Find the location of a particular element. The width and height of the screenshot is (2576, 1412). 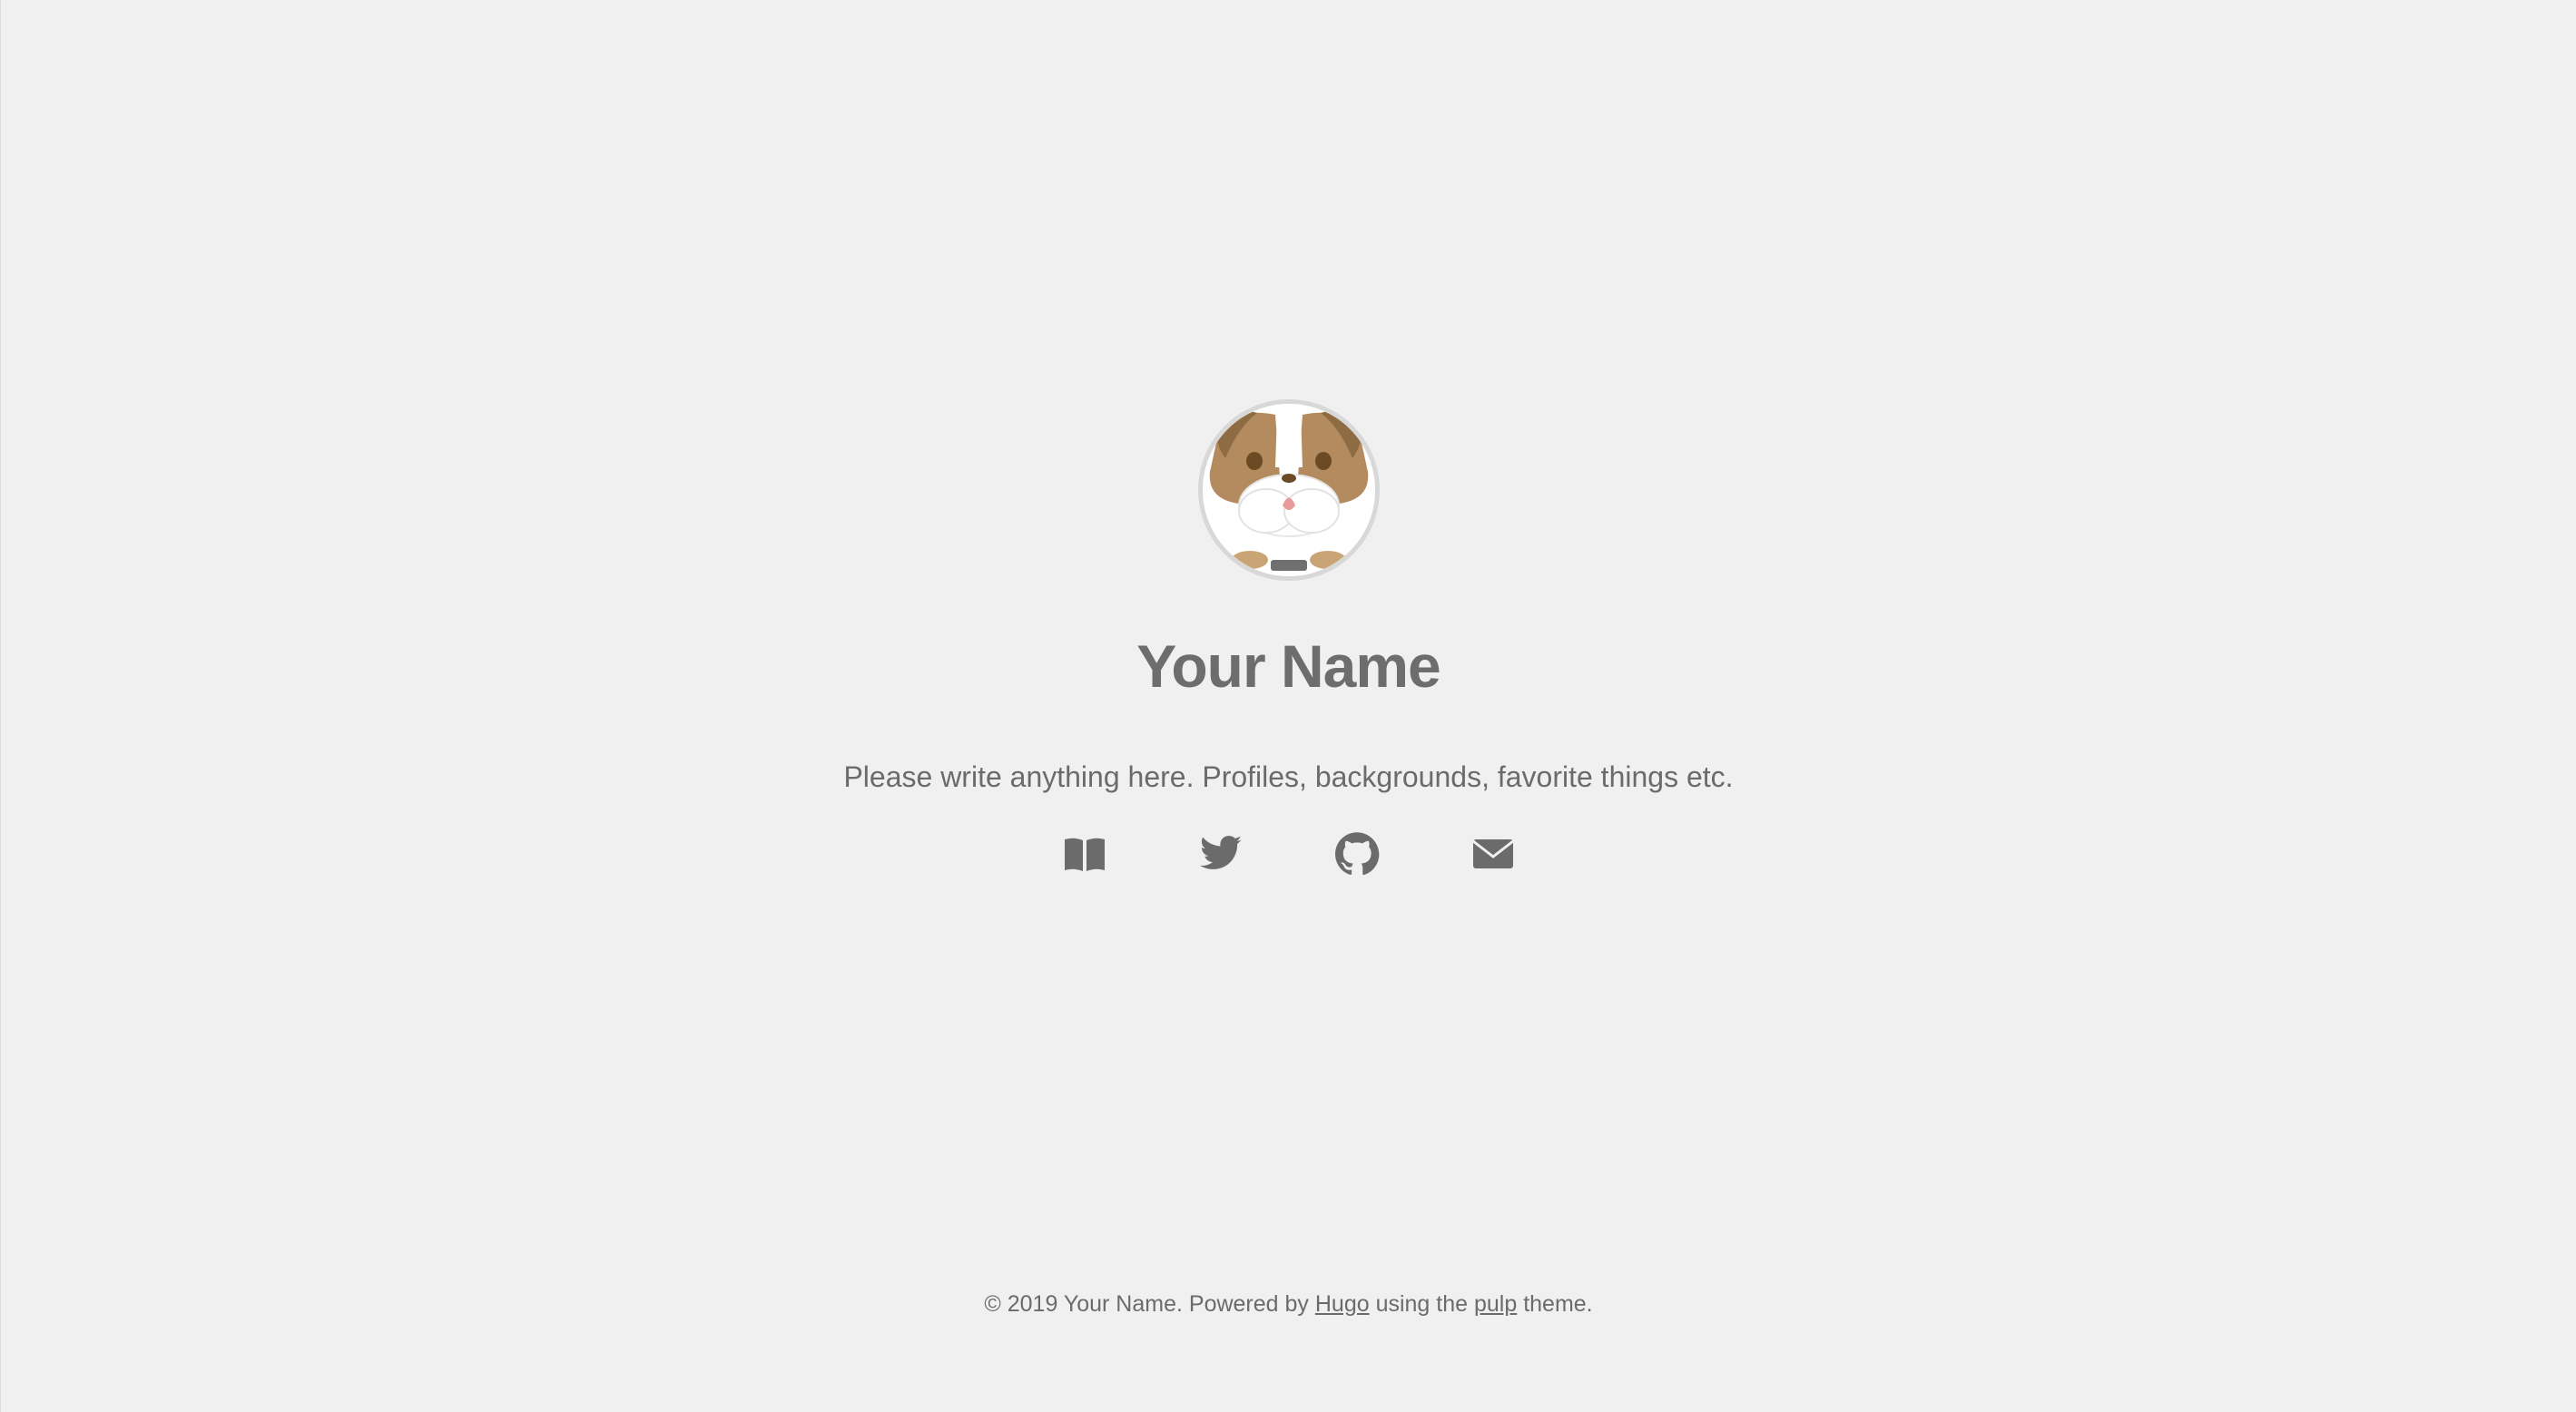

social-links is located at coordinates (1288, 854).